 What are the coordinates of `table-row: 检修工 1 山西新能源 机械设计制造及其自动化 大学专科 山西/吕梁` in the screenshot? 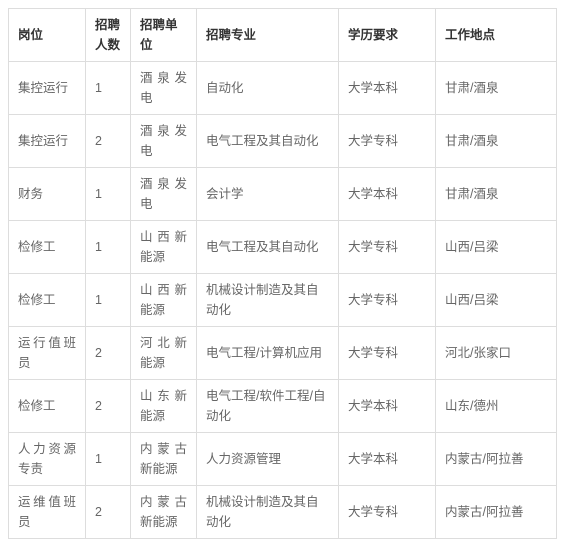 It's located at (282, 300).